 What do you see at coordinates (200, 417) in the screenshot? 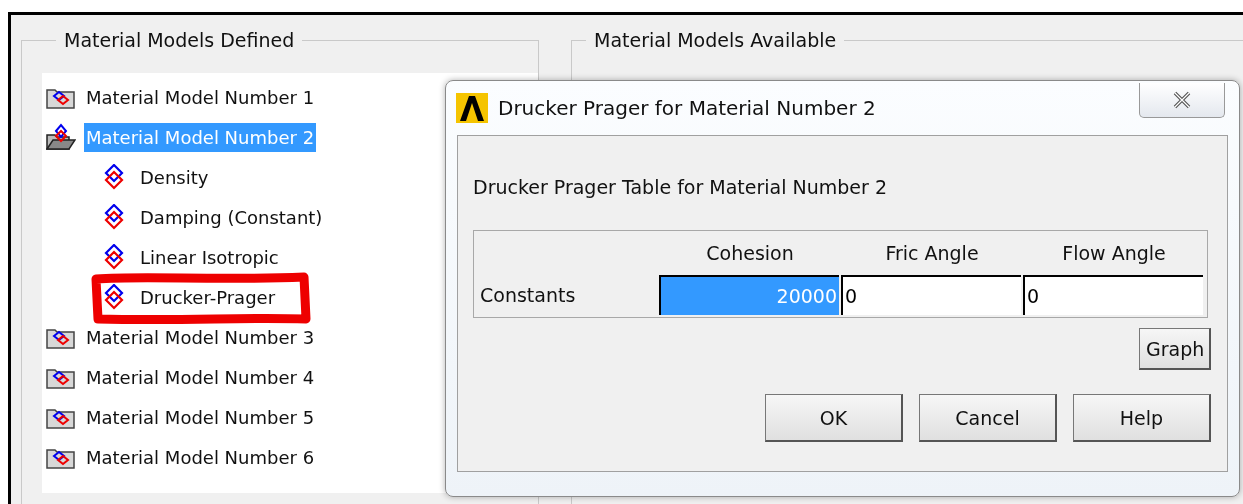
I see `tree-item: Material Model Number 5` at bounding box center [200, 417].